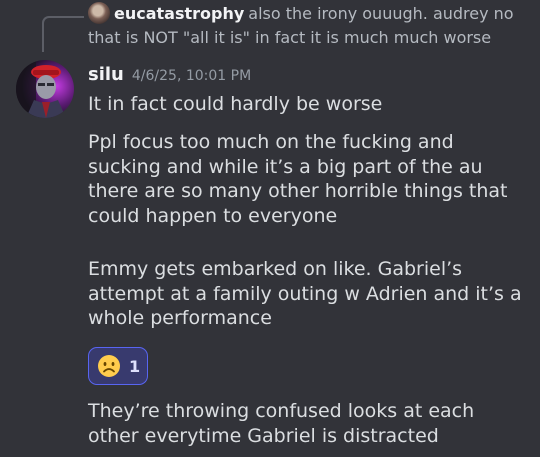 Image resolution: width=540 pixels, height=457 pixels. Describe the element at coordinates (63, 34) in the screenshot. I see `reply-connector-line` at that location.